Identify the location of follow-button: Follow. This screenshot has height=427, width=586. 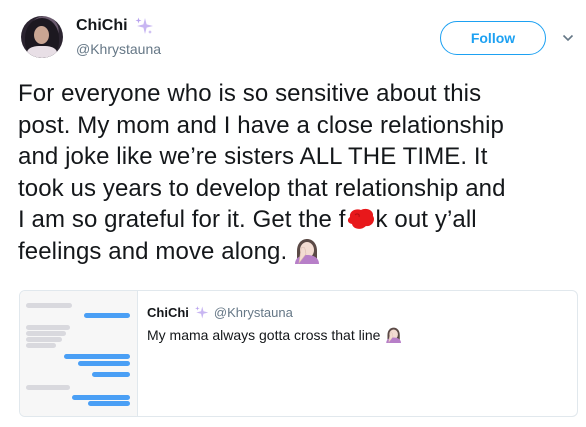
(493, 38).